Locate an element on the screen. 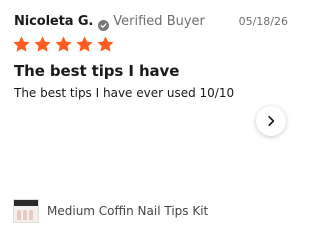  star-rating is located at coordinates (63, 44).